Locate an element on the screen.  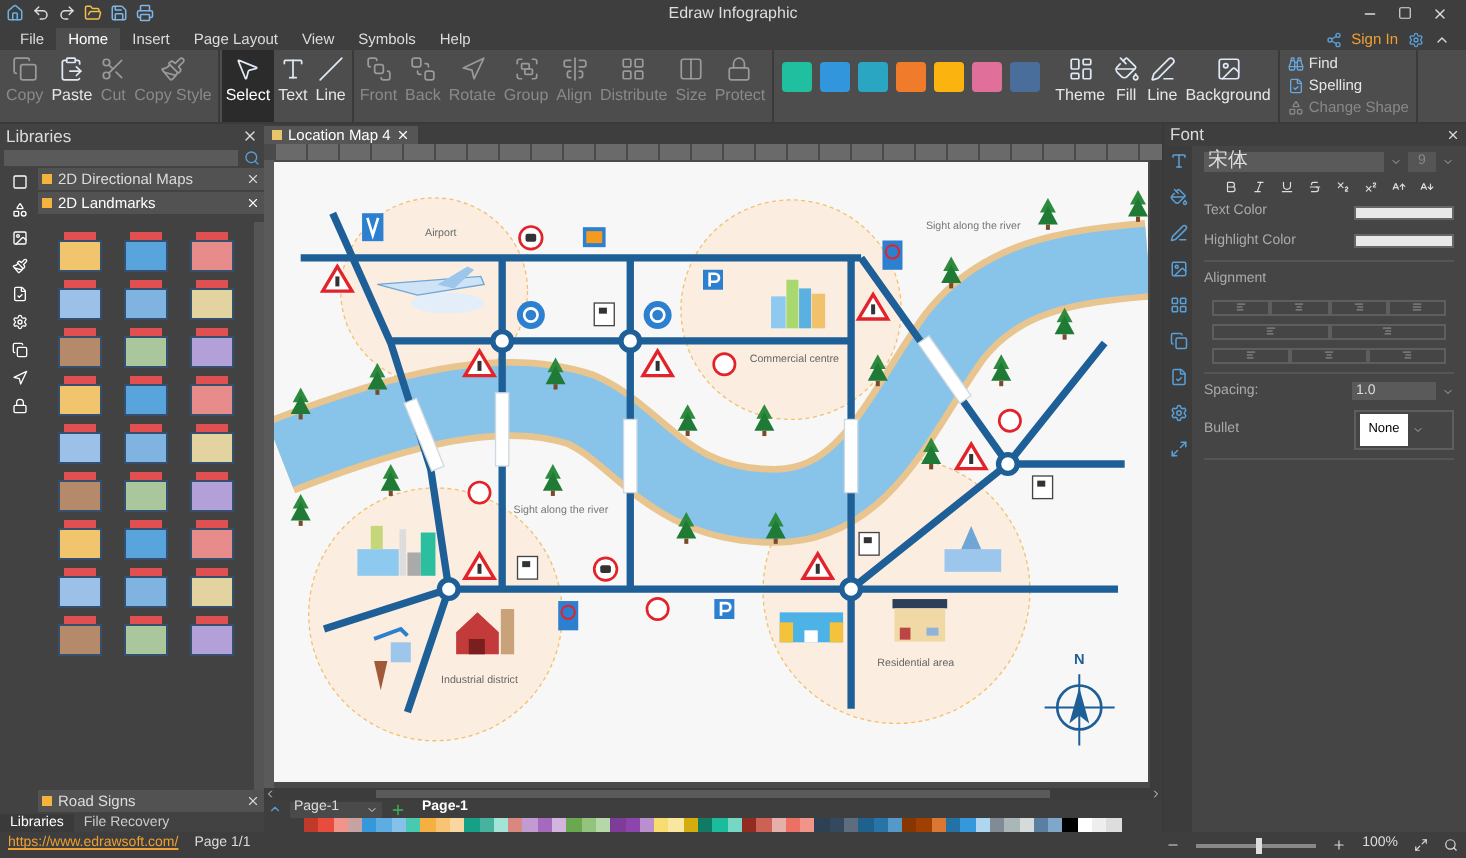
ribbon-button: Text is located at coordinates (293, 86).